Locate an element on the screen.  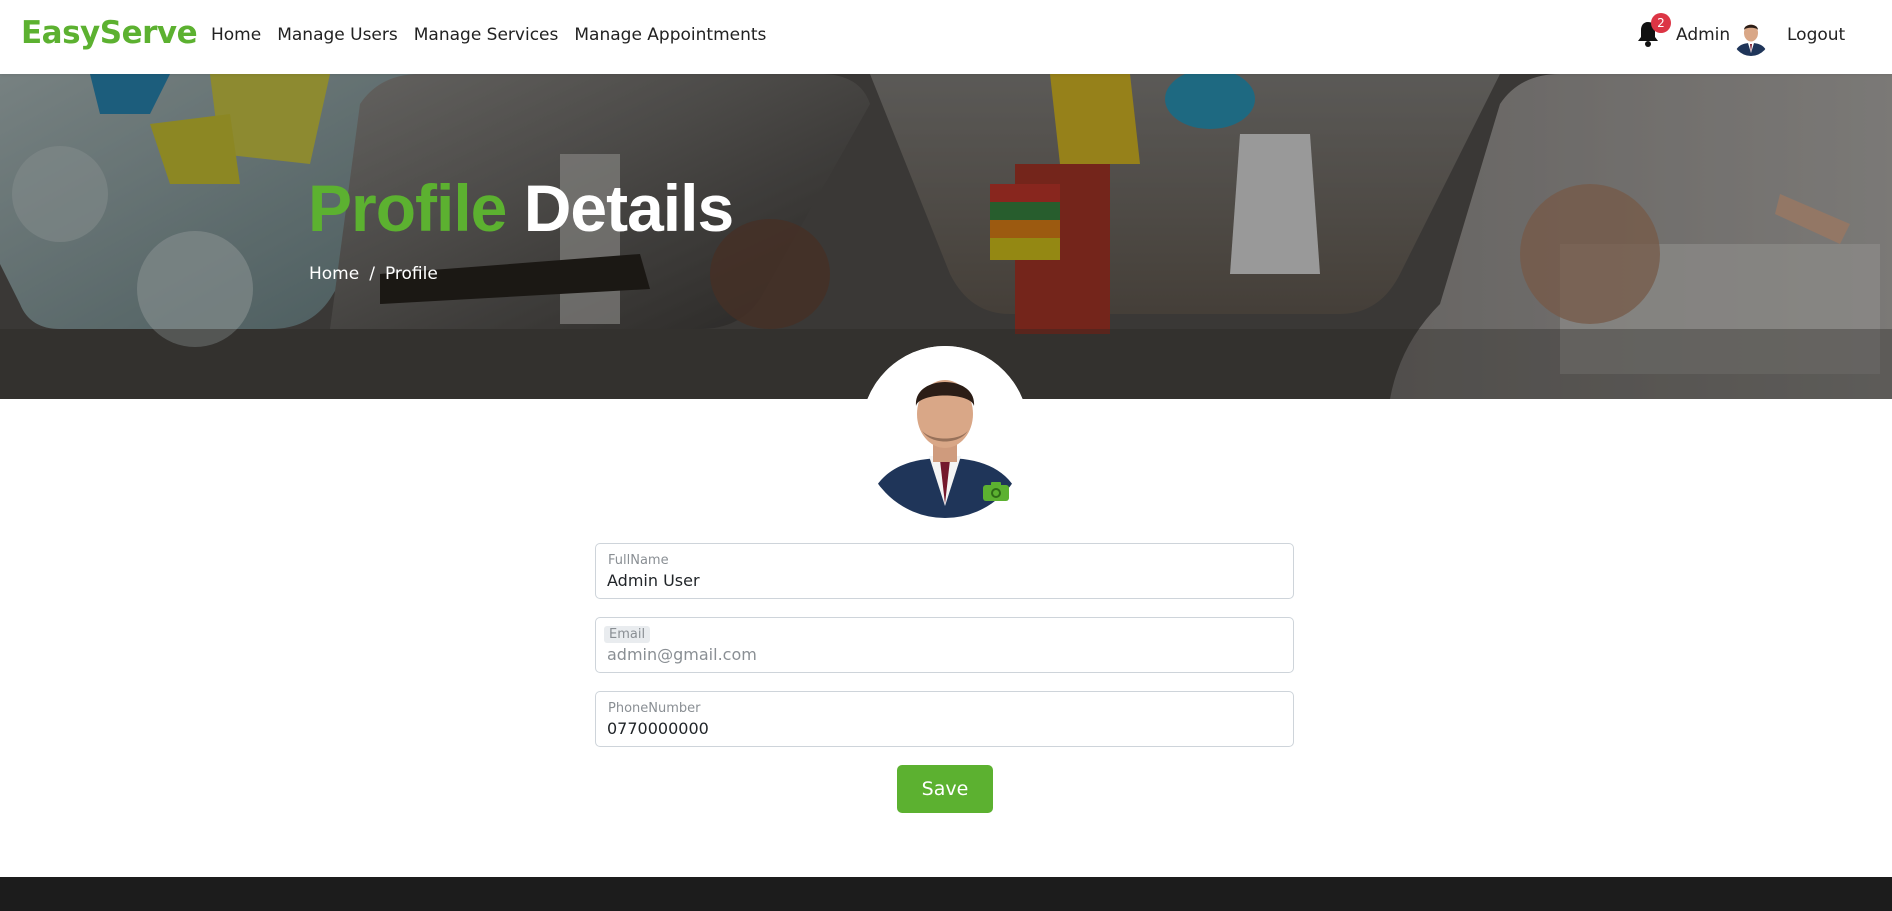
brand-logo: EasyServe is located at coordinates (109, 33).